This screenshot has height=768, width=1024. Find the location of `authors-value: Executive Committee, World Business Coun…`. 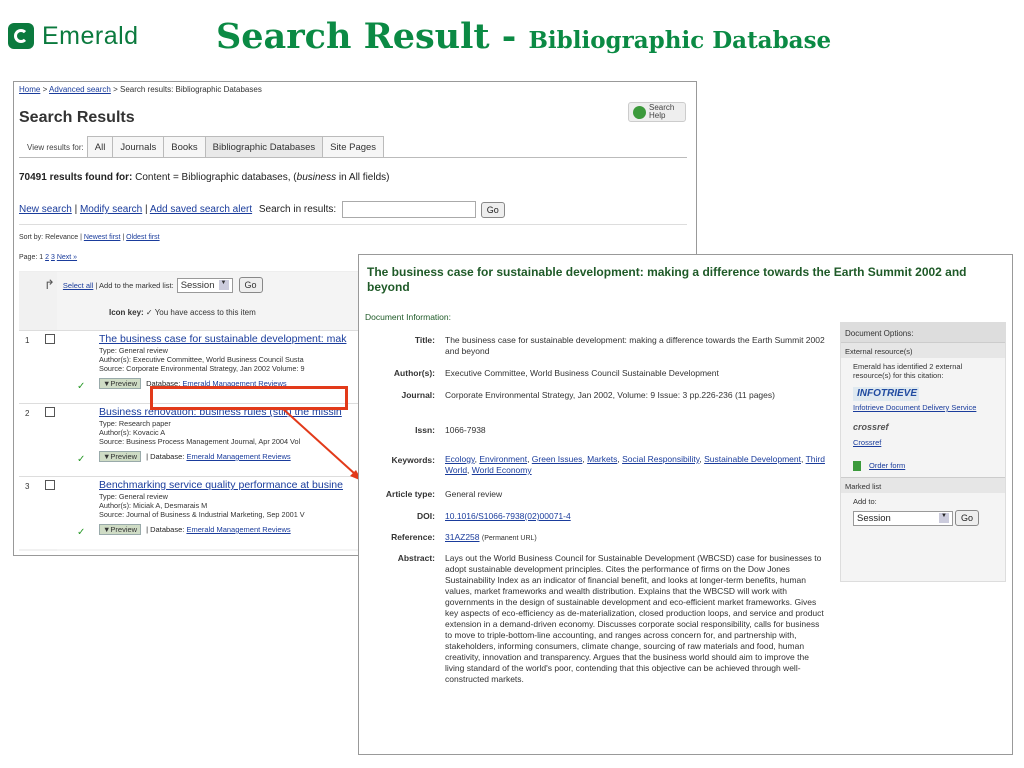

authors-value: Executive Committee, World Business Coun… is located at coordinates (582, 373).